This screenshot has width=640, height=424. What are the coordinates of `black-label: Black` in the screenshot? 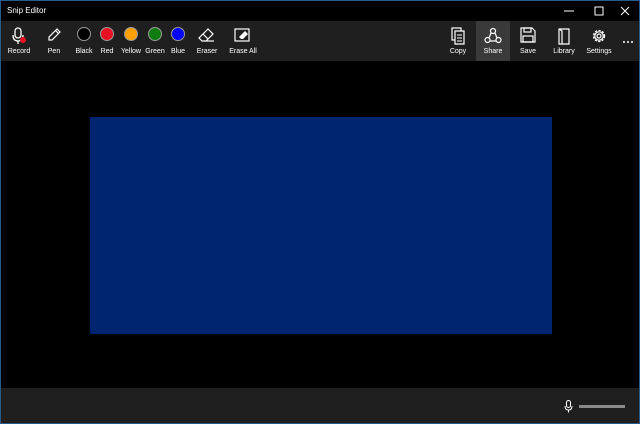 It's located at (84, 51).